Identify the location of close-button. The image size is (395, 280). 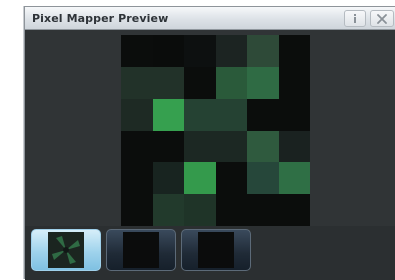
(382, 18).